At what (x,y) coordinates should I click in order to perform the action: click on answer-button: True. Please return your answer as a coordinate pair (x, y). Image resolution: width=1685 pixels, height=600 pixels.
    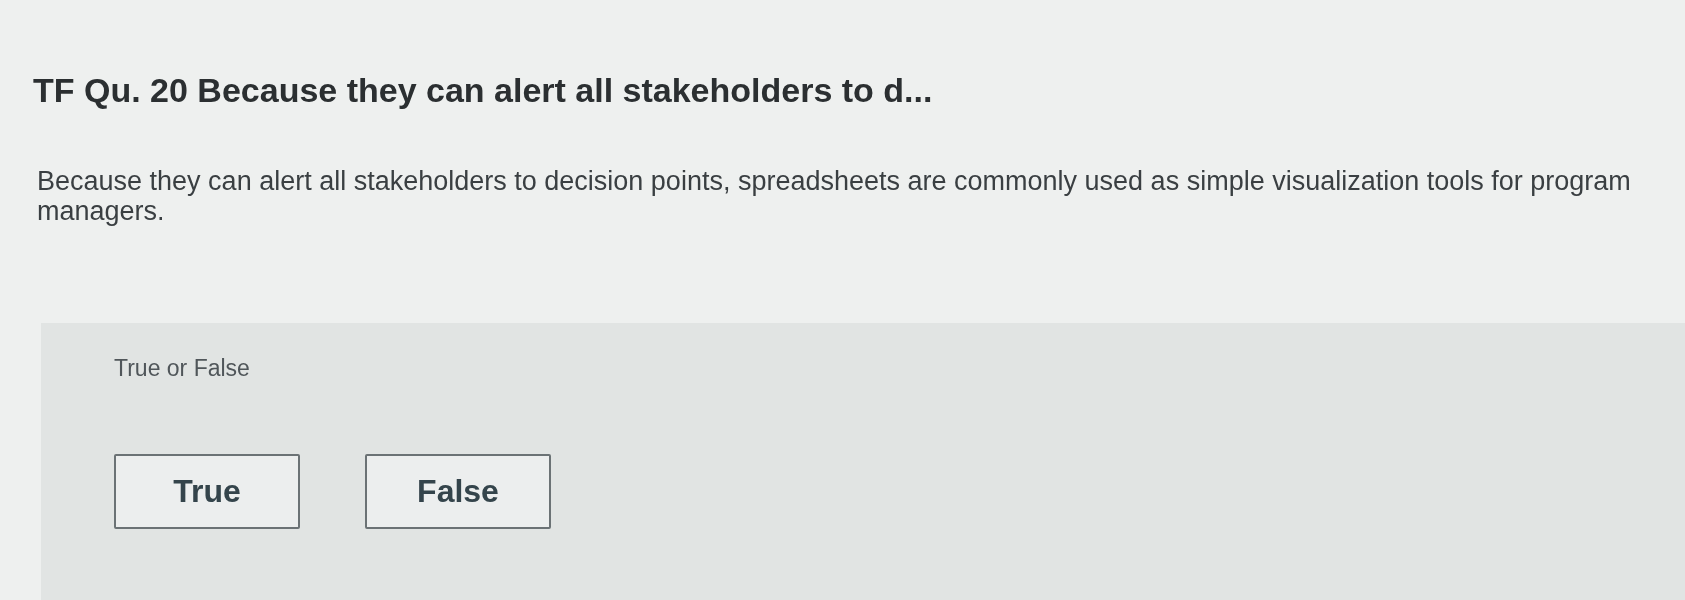
    Looking at the image, I should click on (207, 491).